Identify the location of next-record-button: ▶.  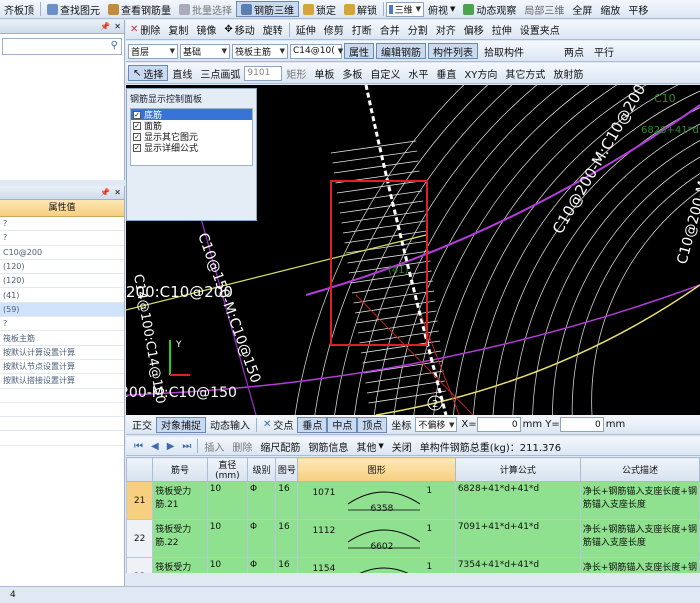
(171, 446).